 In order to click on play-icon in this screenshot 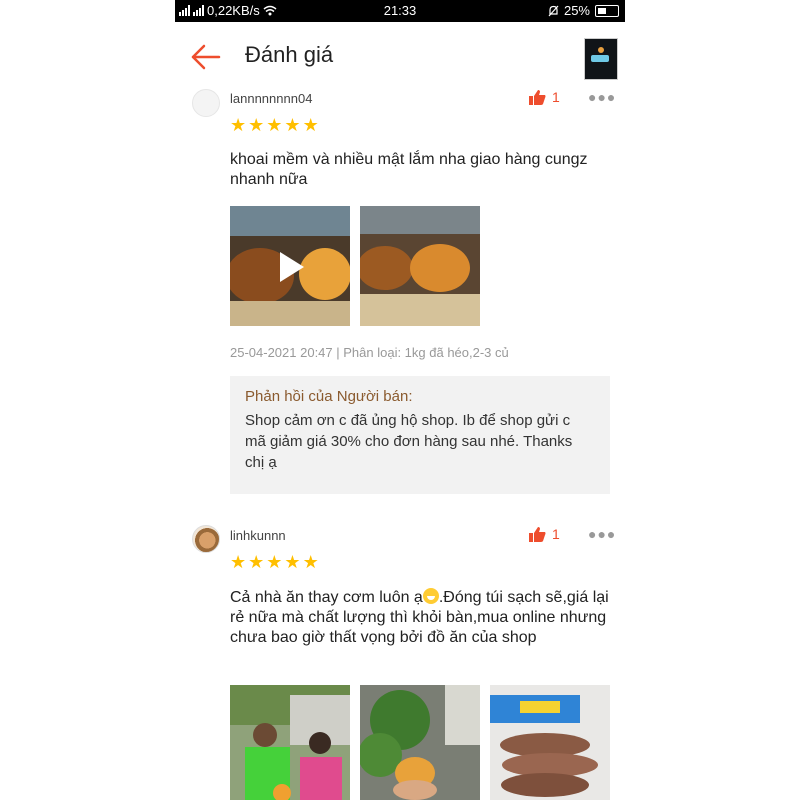, I will do `click(292, 267)`.